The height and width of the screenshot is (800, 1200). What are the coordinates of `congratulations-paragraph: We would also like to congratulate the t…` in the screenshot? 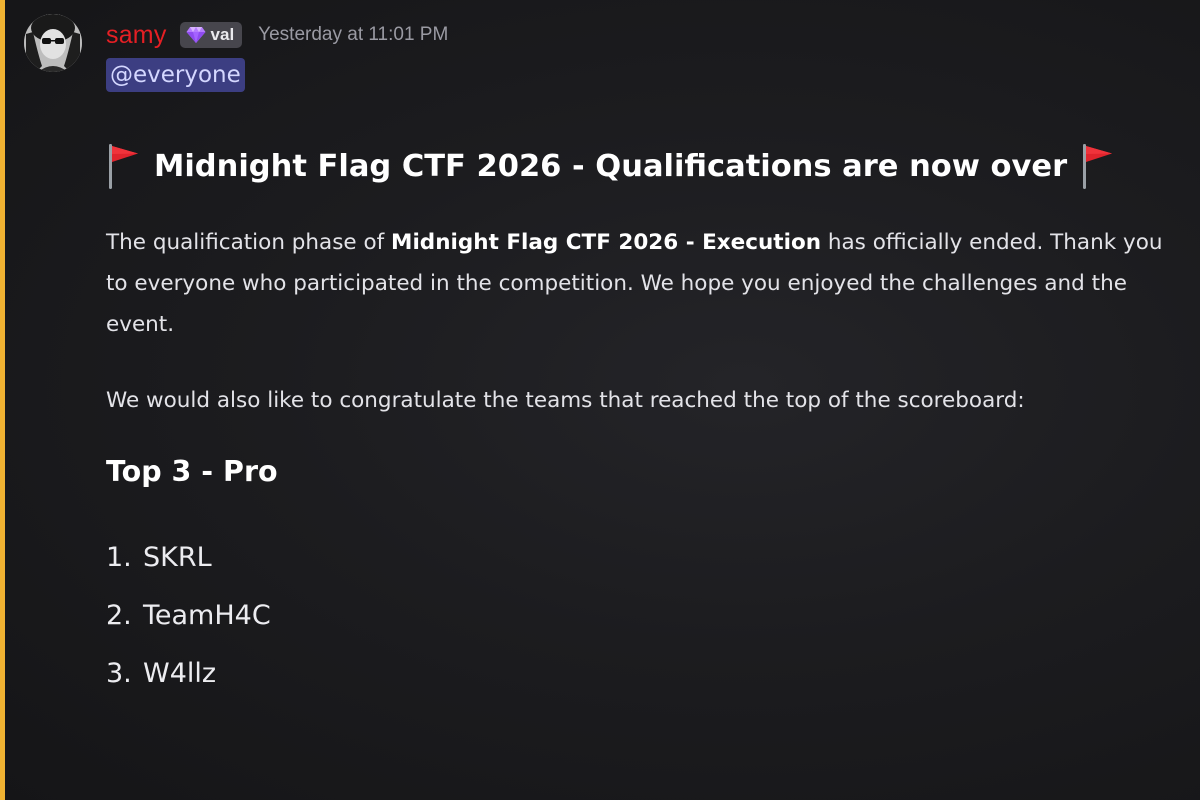 It's located at (565, 400).